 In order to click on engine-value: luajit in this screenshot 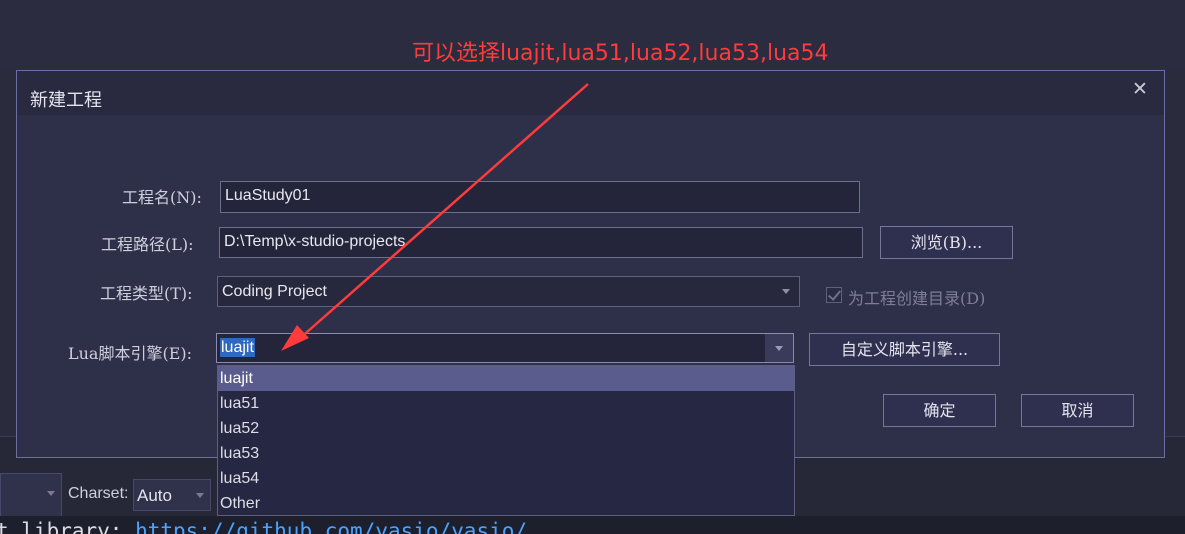, I will do `click(237, 347)`.